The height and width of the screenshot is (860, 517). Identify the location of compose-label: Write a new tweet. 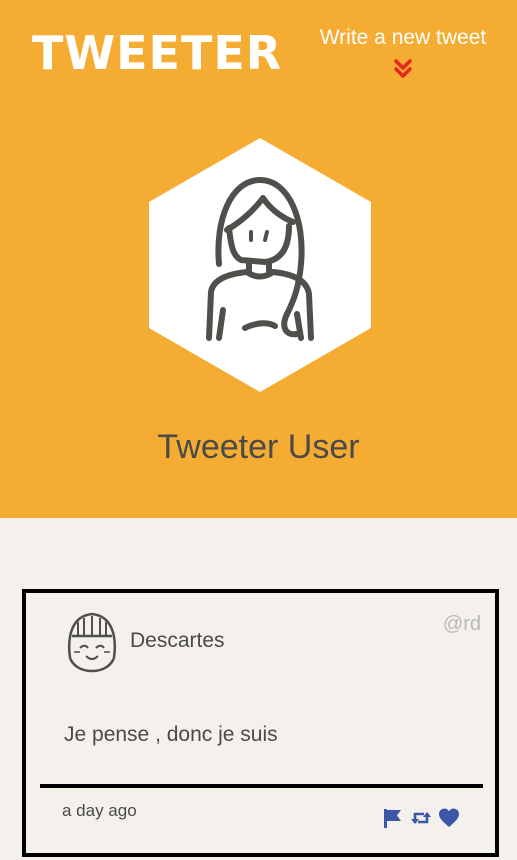
(403, 37).